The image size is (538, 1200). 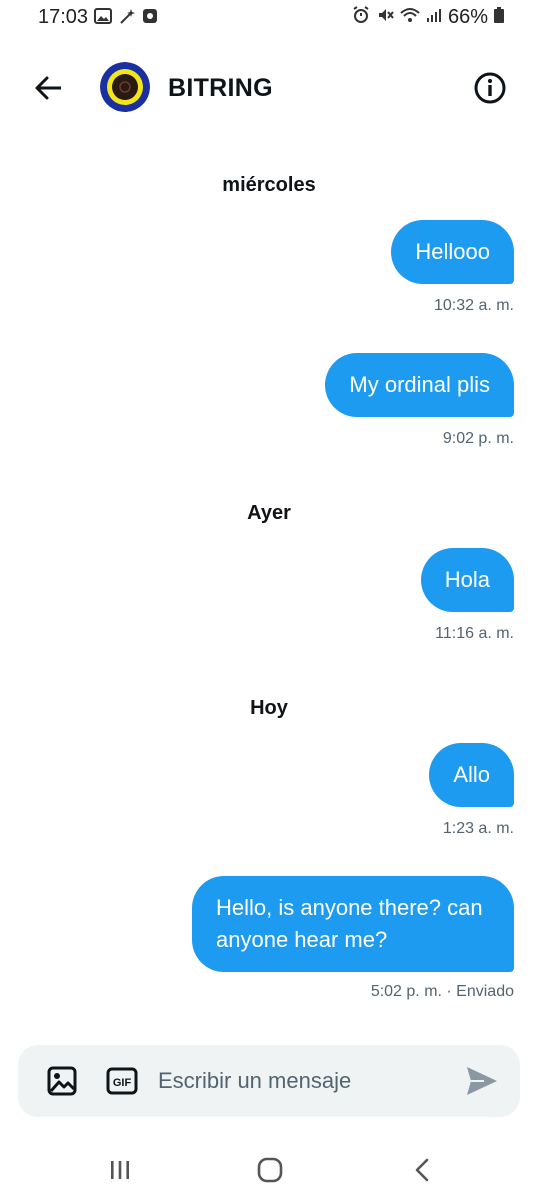 I want to click on message-bubble: Hellooo, so click(x=452, y=252).